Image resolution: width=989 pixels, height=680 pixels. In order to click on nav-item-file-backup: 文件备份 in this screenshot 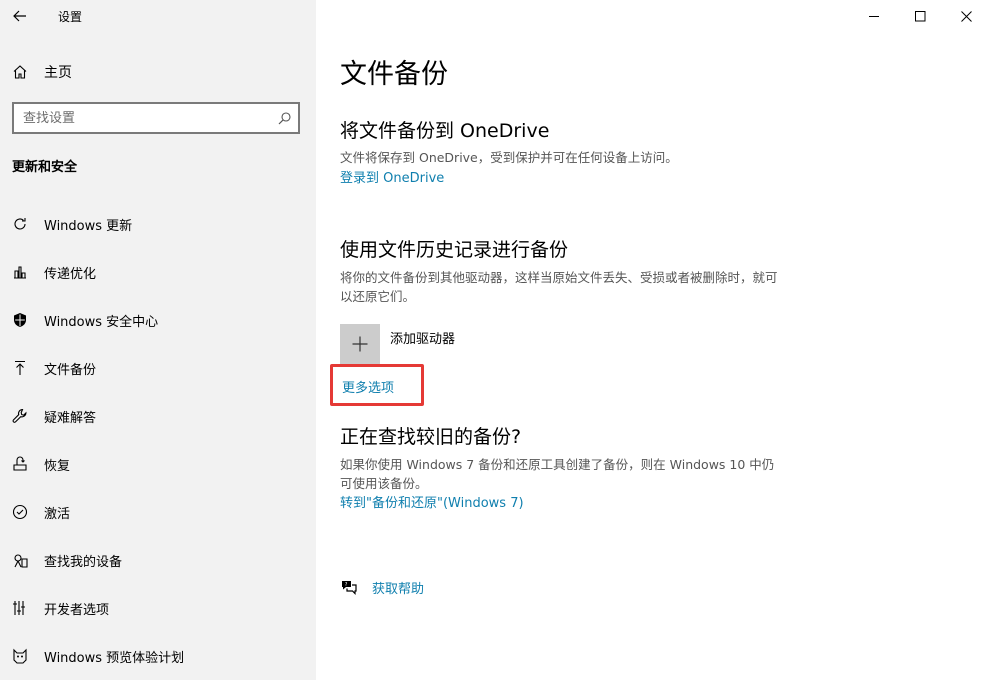, I will do `click(158, 368)`.